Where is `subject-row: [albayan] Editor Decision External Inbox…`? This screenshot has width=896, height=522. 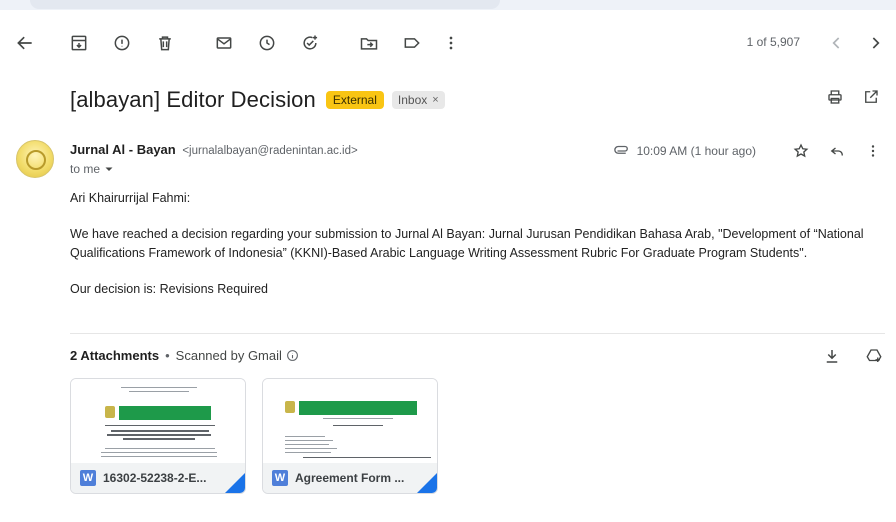
subject-row: [albayan] Editor Decision External Inbox… is located at coordinates (257, 100).